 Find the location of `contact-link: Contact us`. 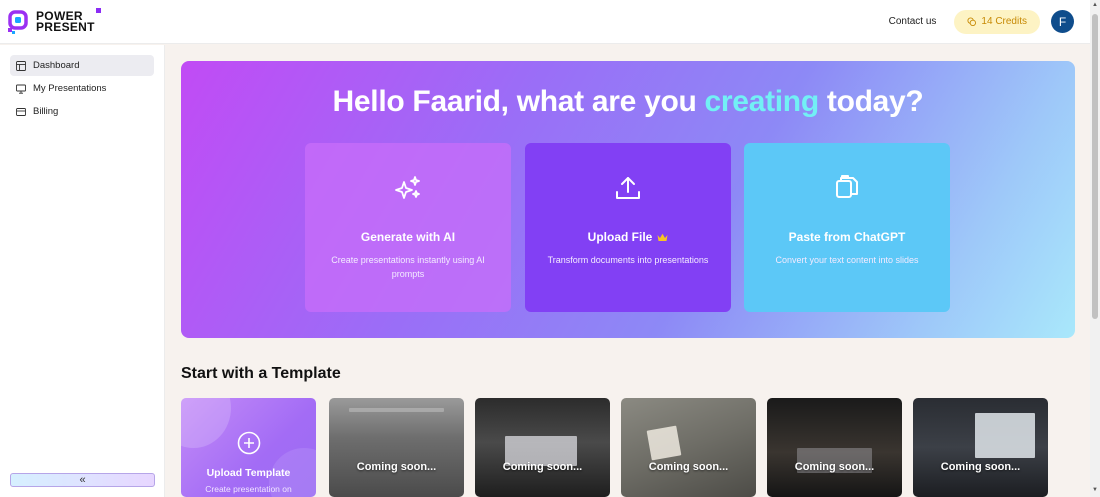

contact-link: Contact us is located at coordinates (913, 21).